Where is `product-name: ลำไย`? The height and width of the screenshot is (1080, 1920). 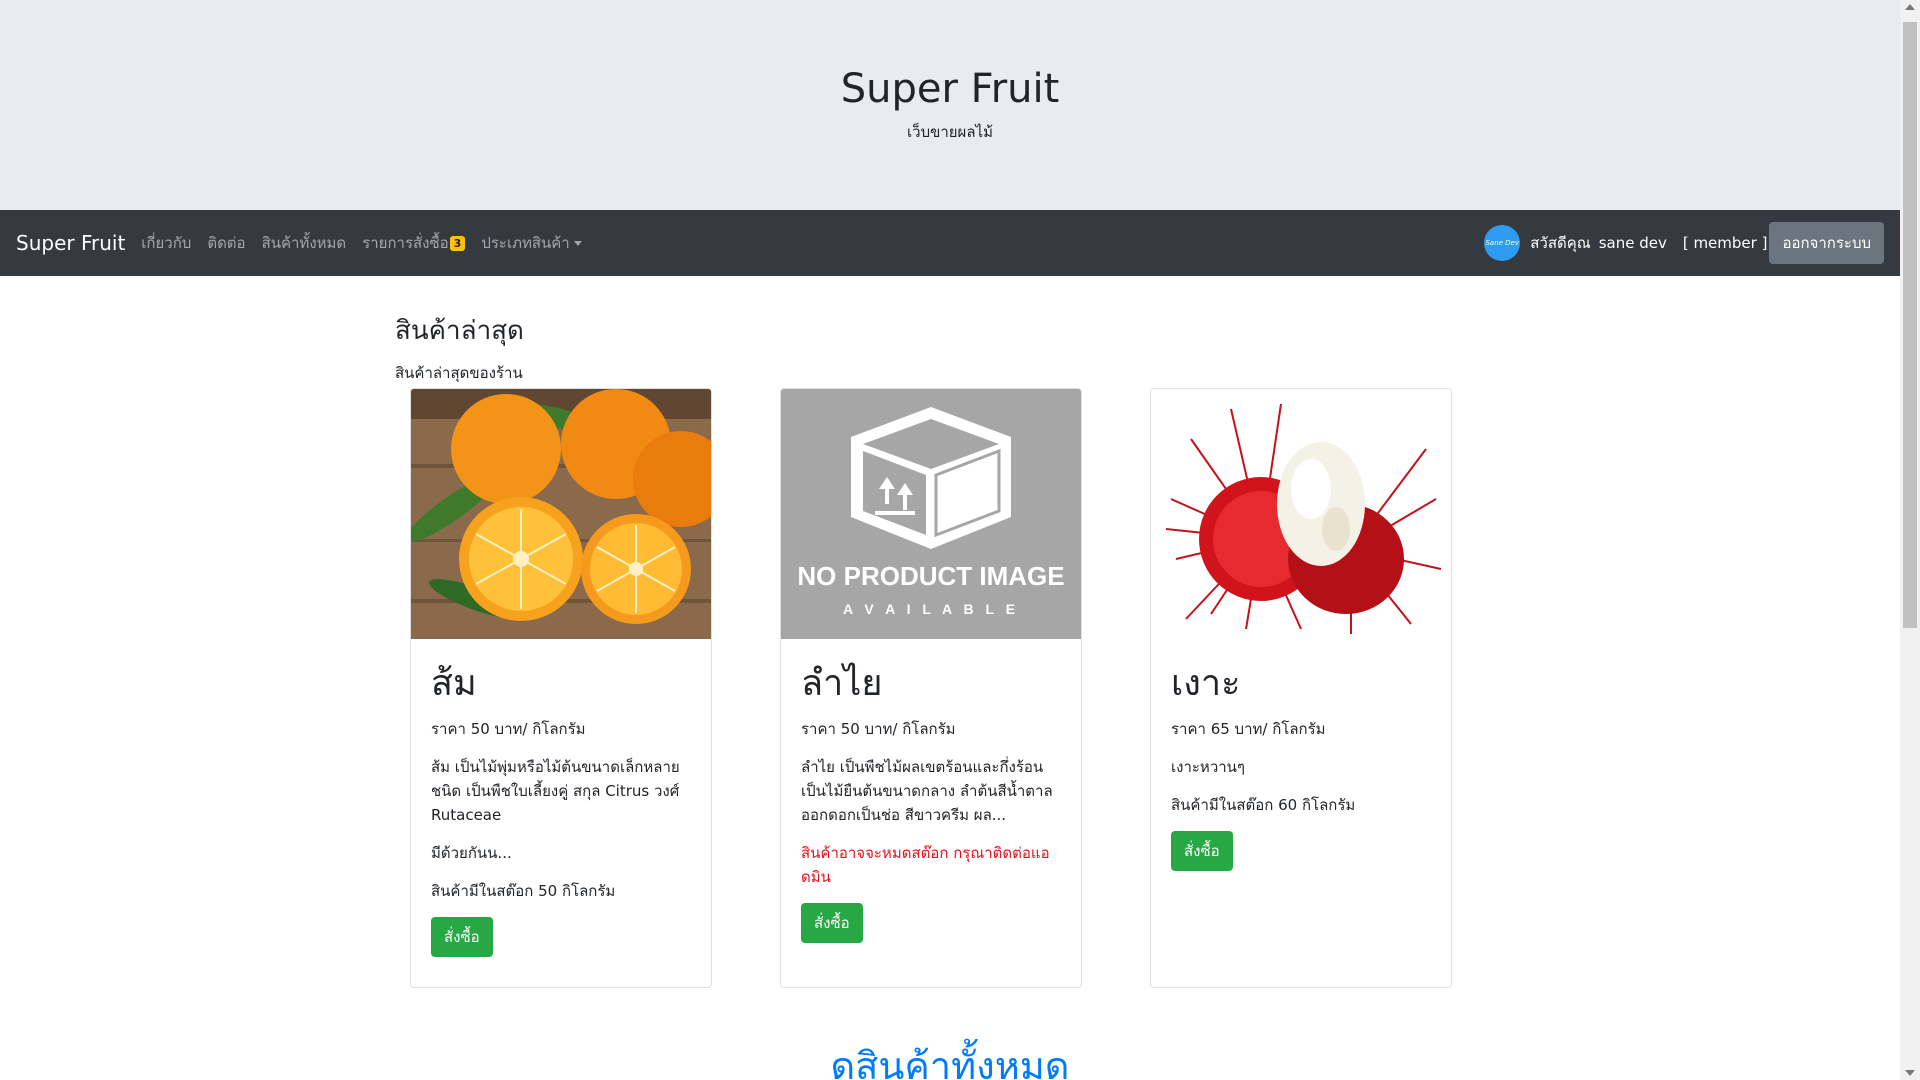
product-name: ลำไย is located at coordinates (842, 683).